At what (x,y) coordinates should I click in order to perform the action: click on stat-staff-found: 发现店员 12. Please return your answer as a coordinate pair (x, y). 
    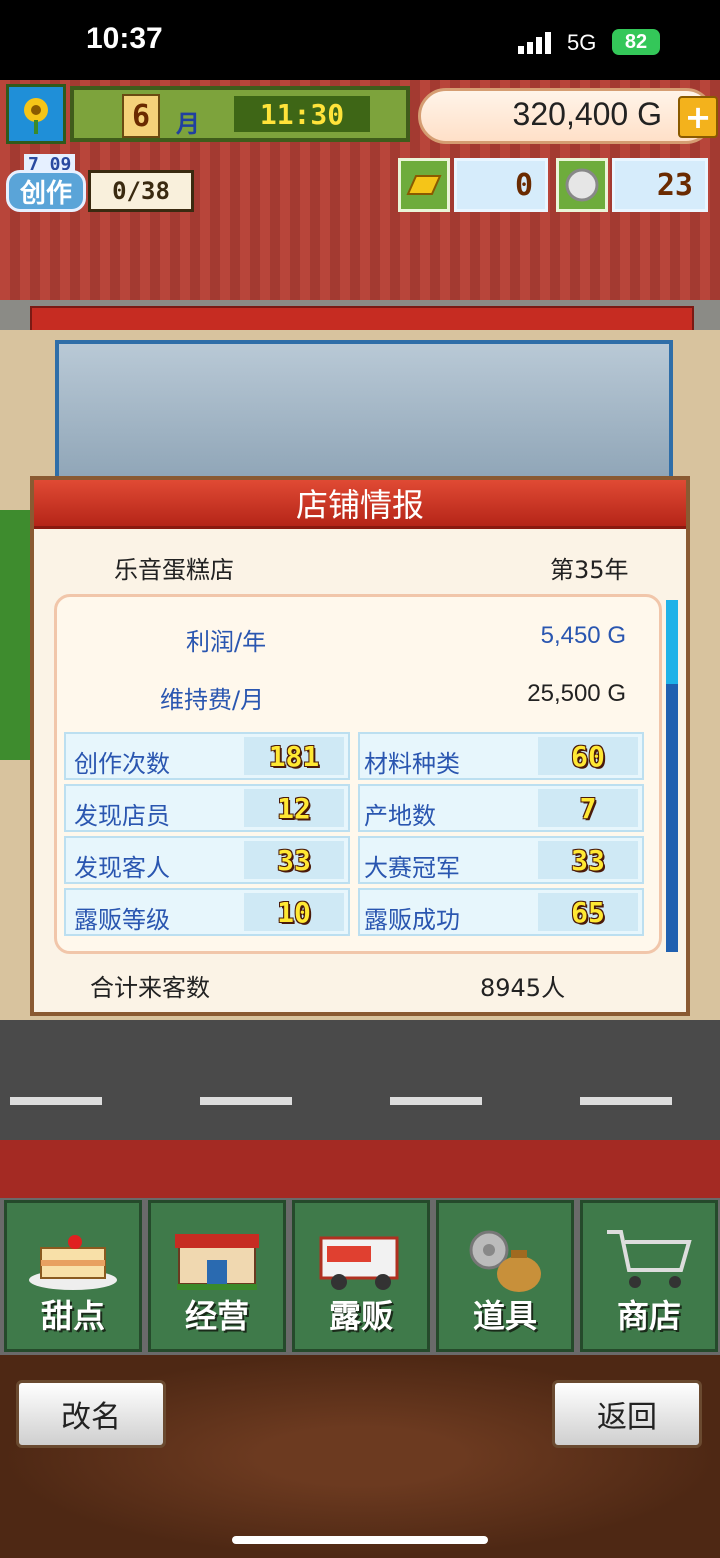
    Looking at the image, I should click on (207, 808).